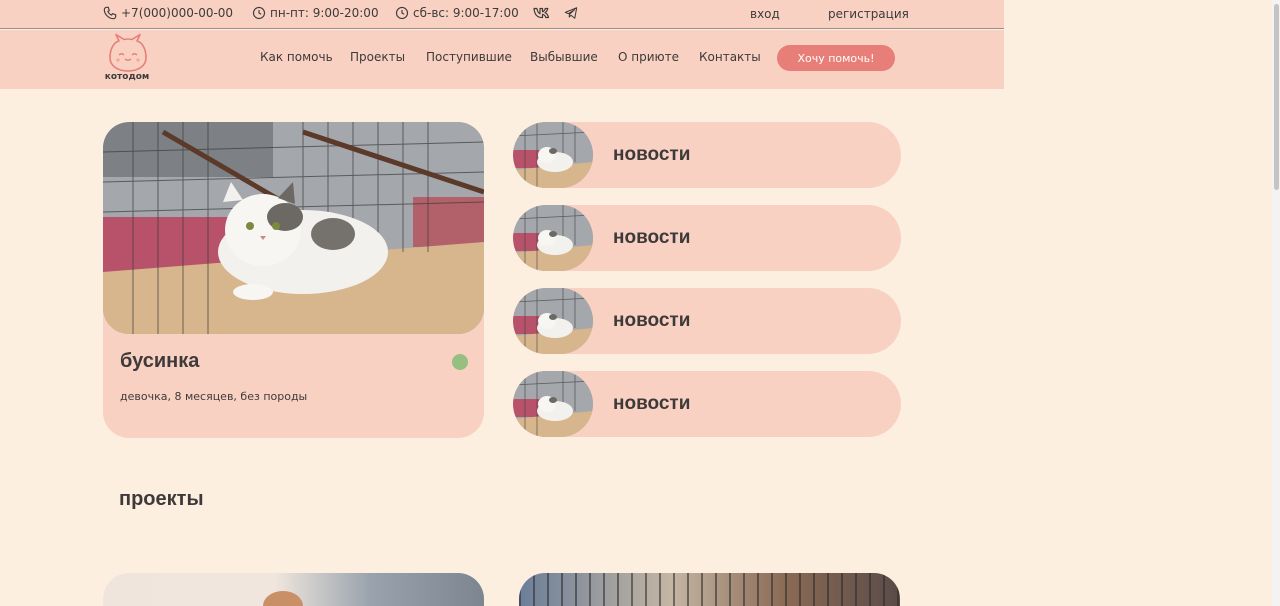 The width and height of the screenshot is (1280, 606). I want to click on phone-number: +7(000)000-00-00, so click(177, 13).